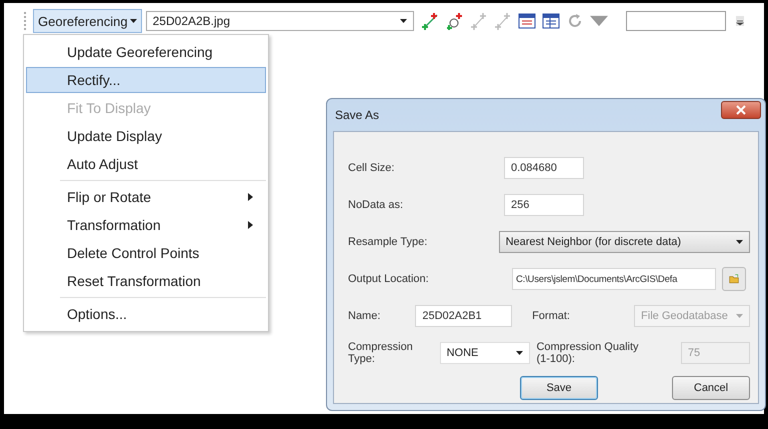  I want to click on folder-button, so click(734, 279).